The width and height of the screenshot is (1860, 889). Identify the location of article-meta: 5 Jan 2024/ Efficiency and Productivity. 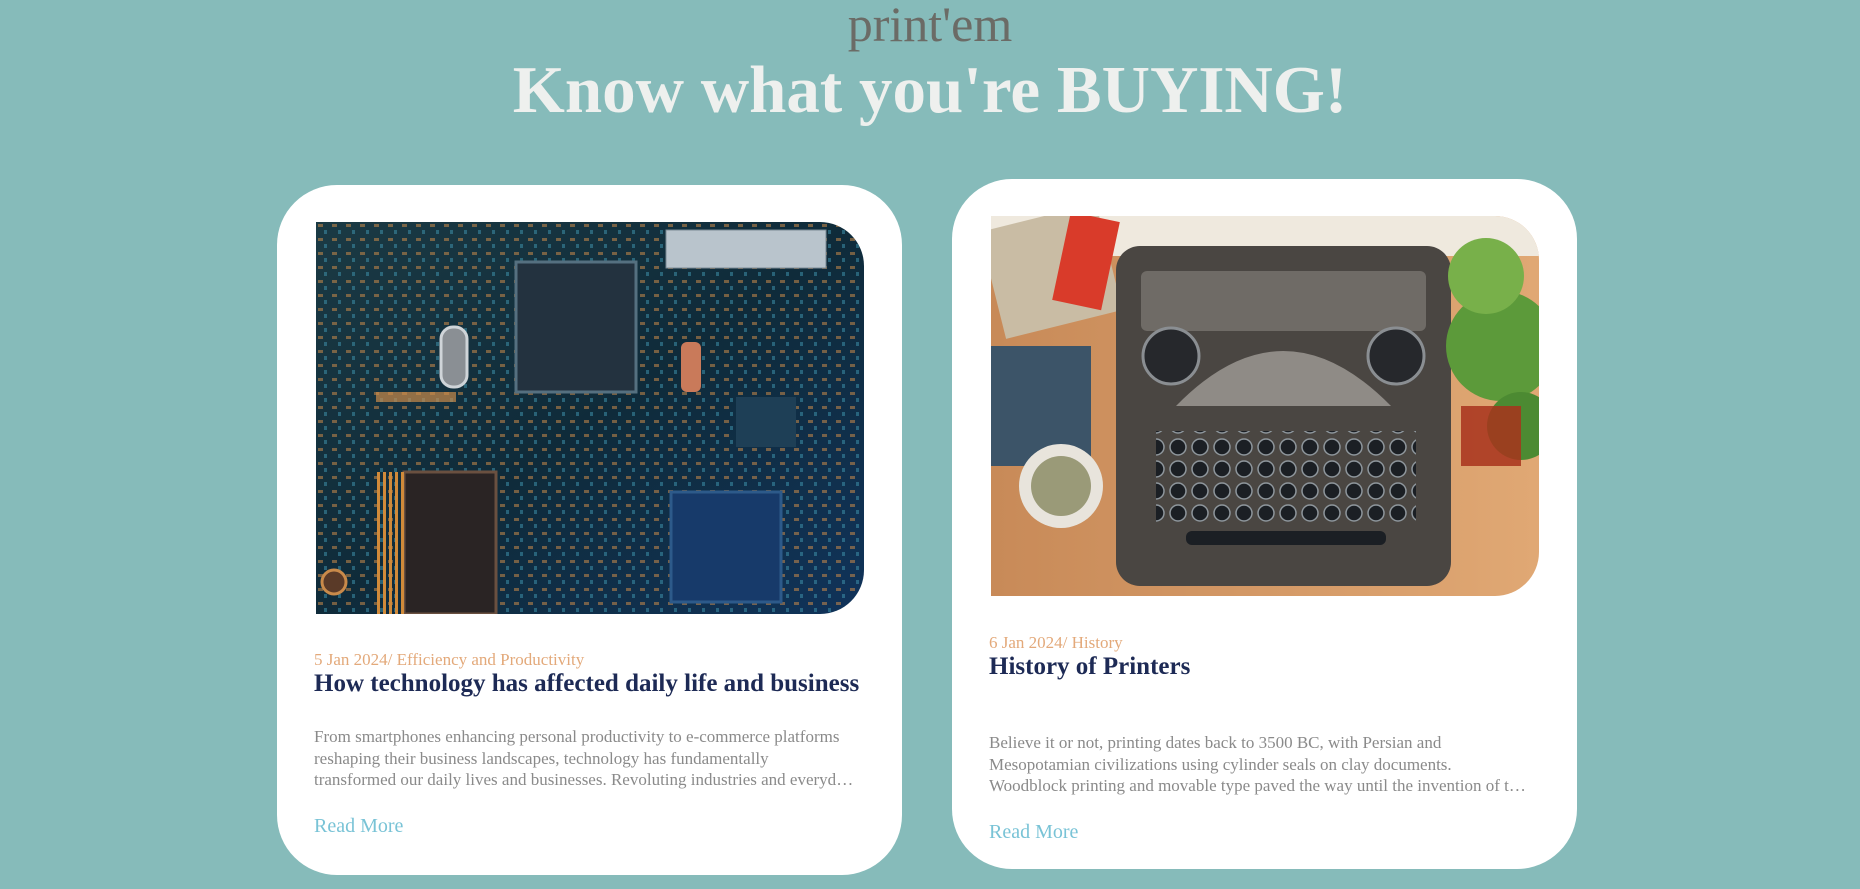
(449, 659).